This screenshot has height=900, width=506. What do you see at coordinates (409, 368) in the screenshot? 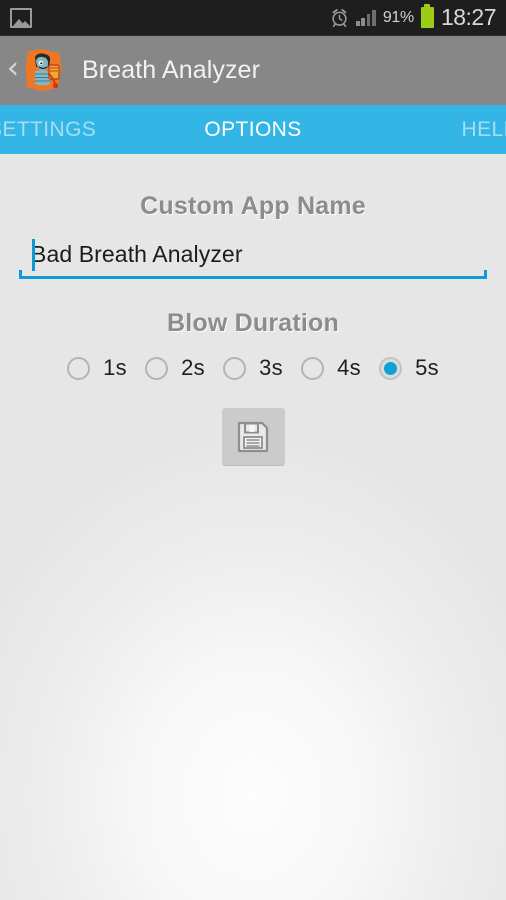
I see `radio-option-5s: 5s` at bounding box center [409, 368].